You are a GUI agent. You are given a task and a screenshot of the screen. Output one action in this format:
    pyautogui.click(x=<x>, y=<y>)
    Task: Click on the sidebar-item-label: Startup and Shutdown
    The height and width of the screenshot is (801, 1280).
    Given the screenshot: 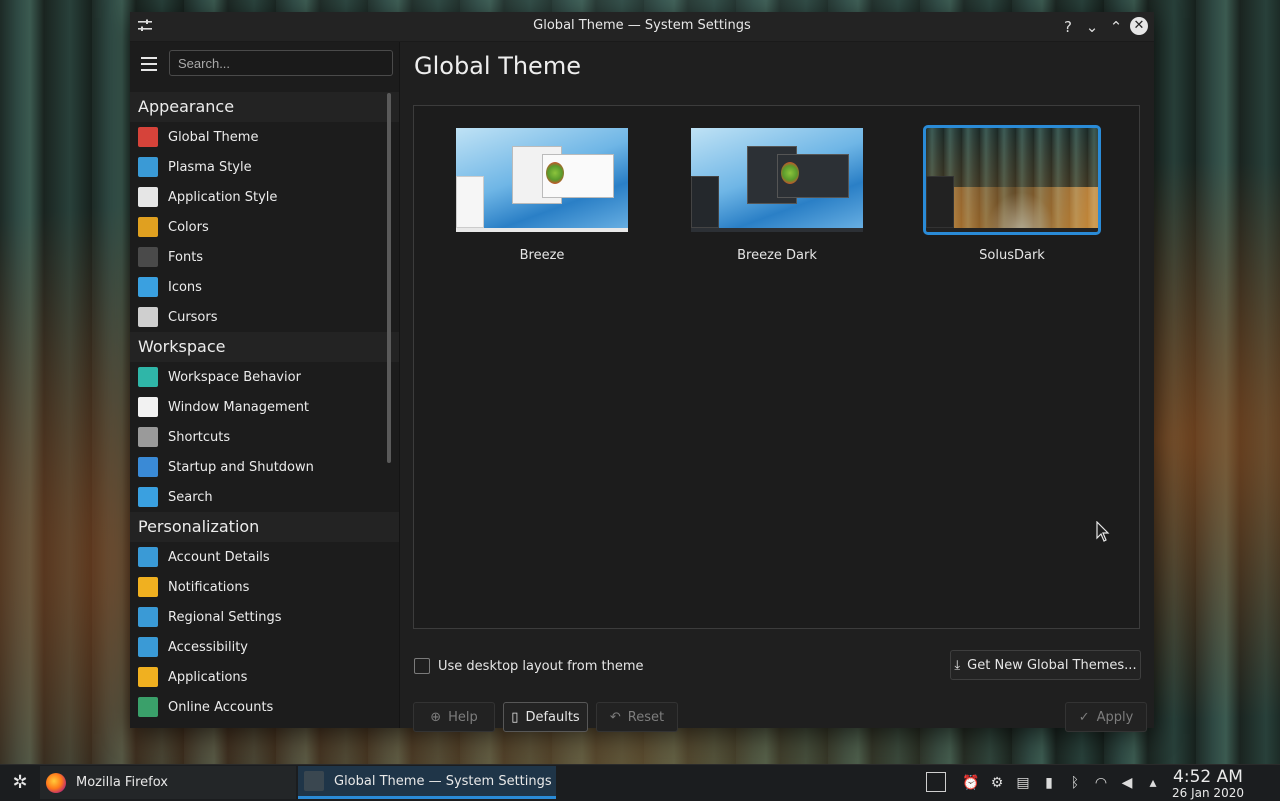 What is the action you would take?
    pyautogui.click(x=241, y=467)
    